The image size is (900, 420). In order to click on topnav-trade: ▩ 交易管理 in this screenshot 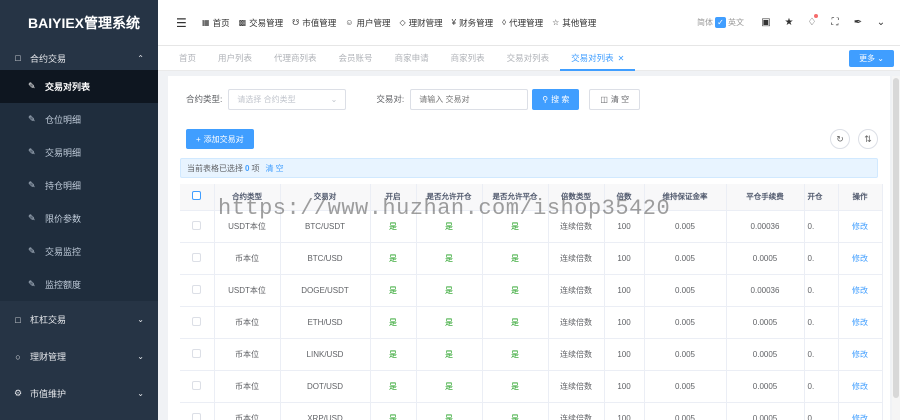, I will do `click(261, 23)`.